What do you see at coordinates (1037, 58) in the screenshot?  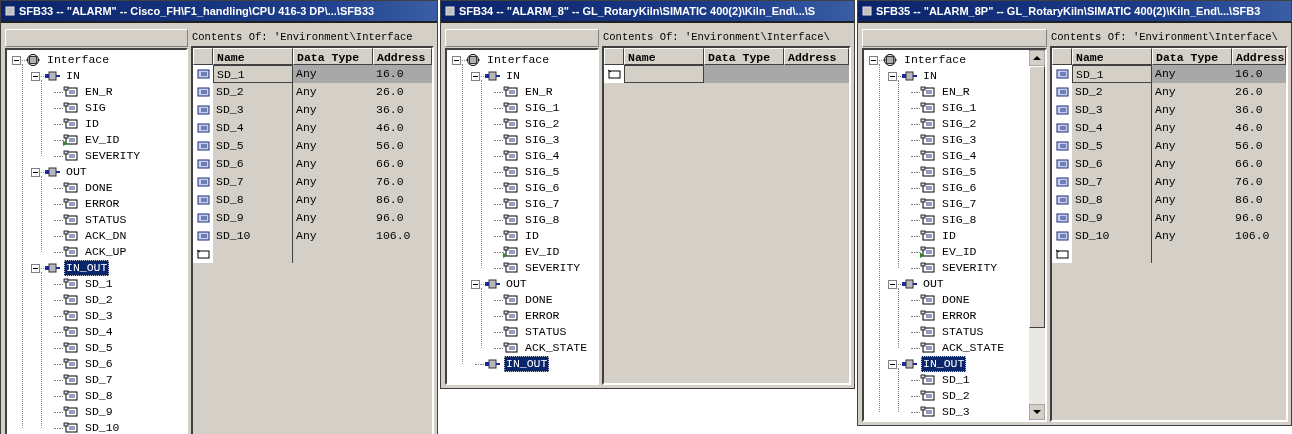 I see `scroll-up-icon` at bounding box center [1037, 58].